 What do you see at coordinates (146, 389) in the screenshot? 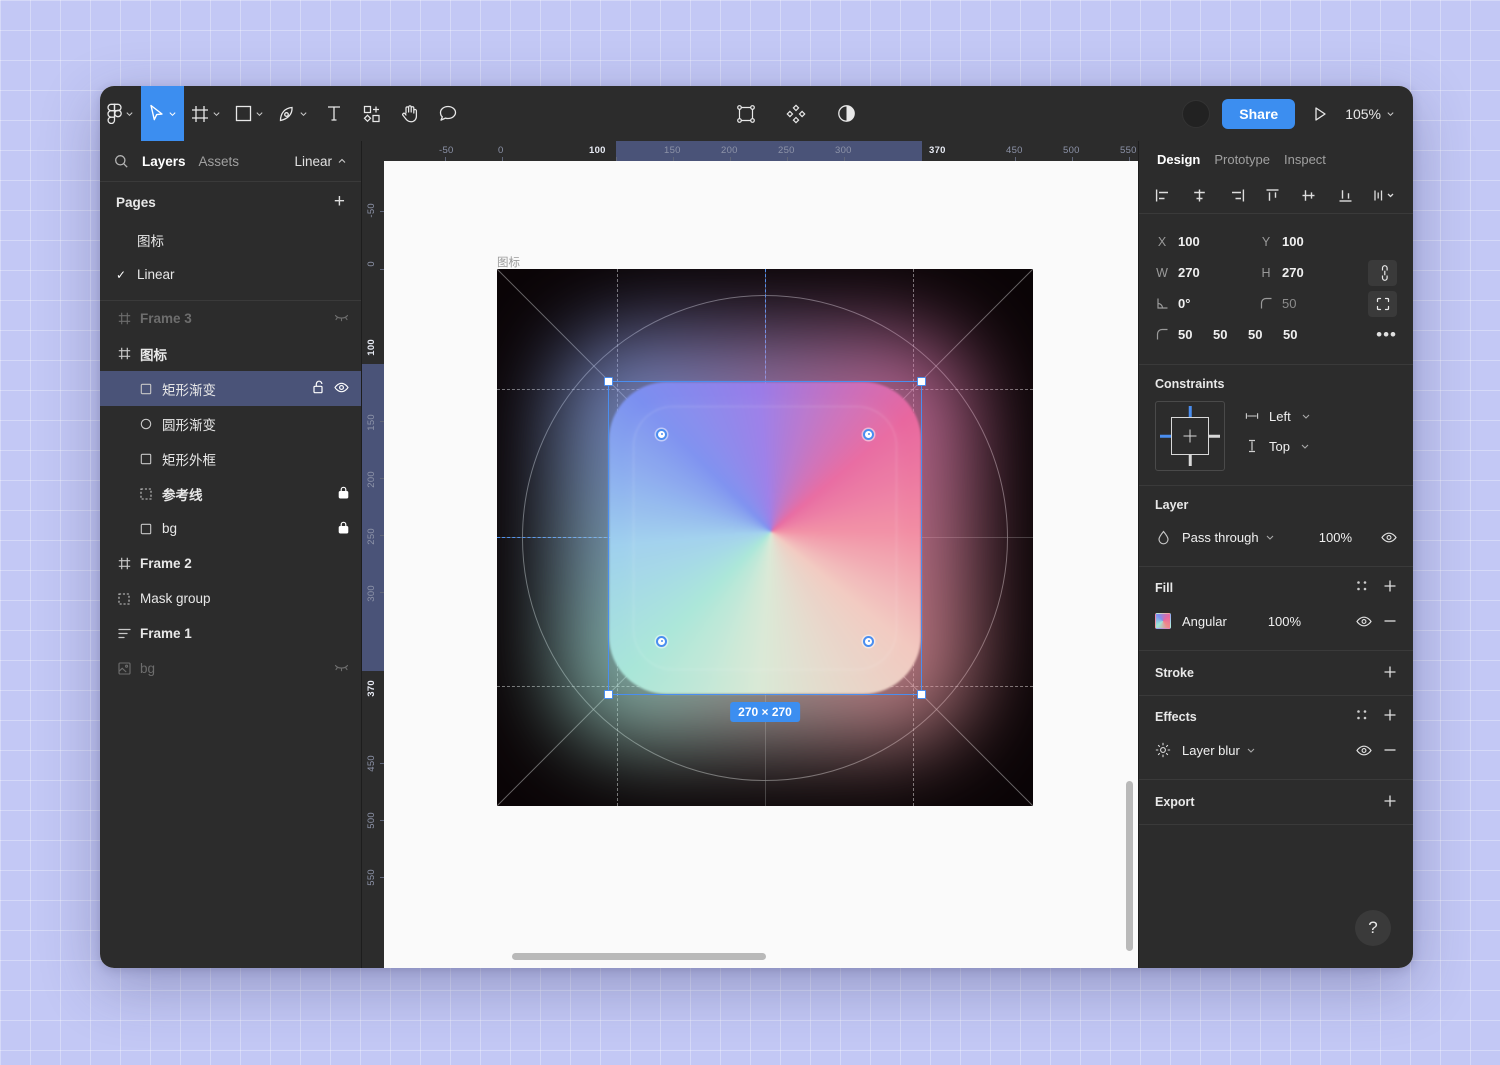
I see `rectangle-icon` at bounding box center [146, 389].